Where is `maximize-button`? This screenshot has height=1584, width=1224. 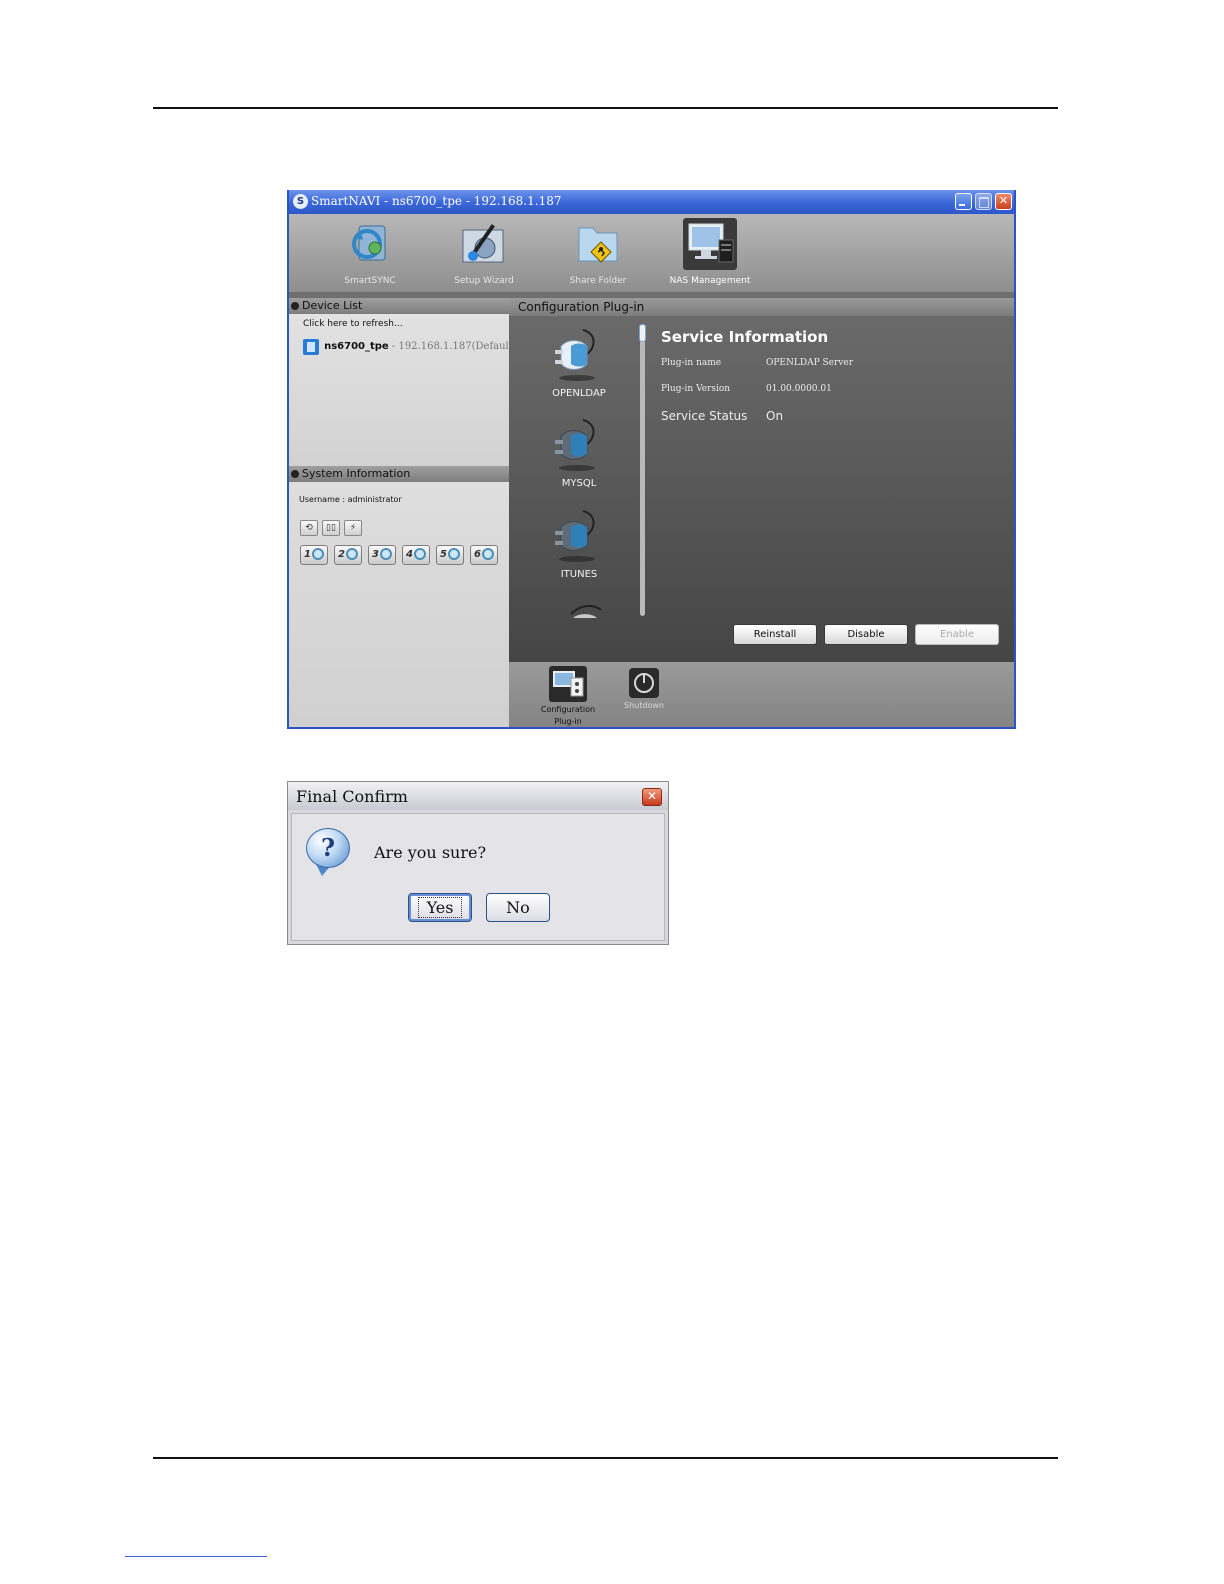
maximize-button is located at coordinates (983, 201).